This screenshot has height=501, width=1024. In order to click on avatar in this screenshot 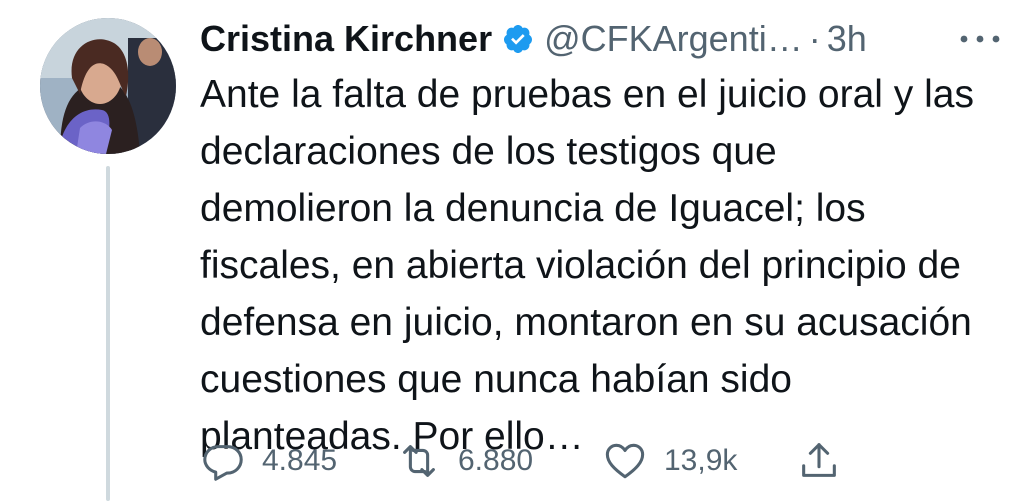, I will do `click(108, 86)`.